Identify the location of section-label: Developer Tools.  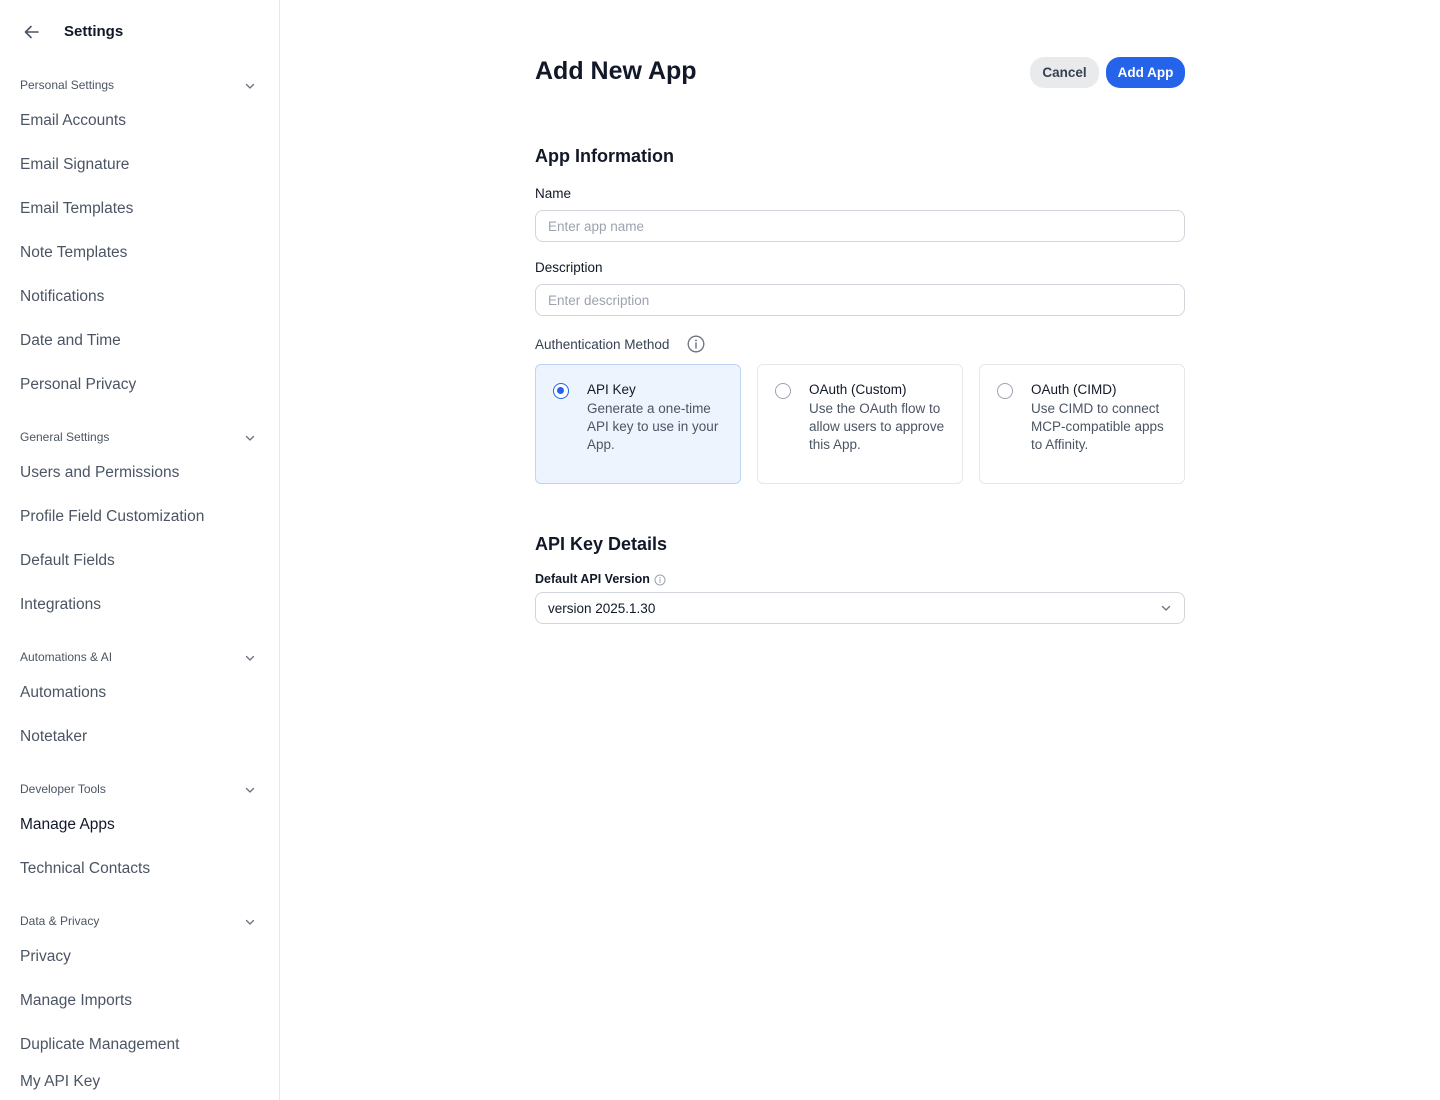
(63, 789).